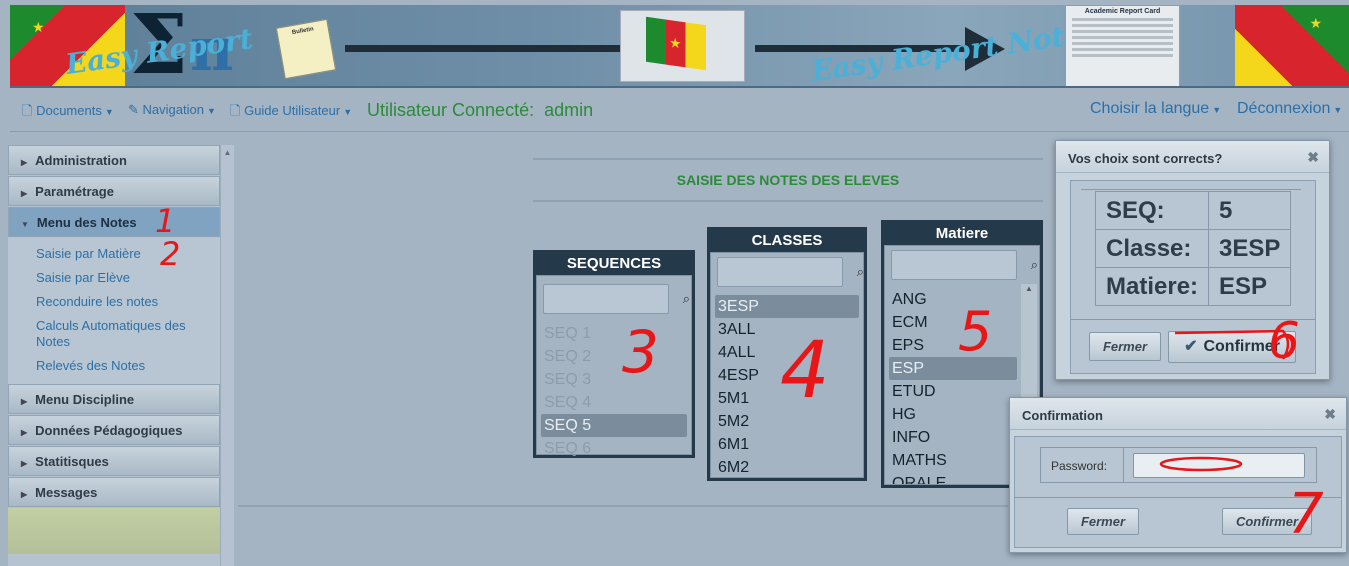  I want to click on sidebar-section-messages: ▶ Messages, so click(114, 492).